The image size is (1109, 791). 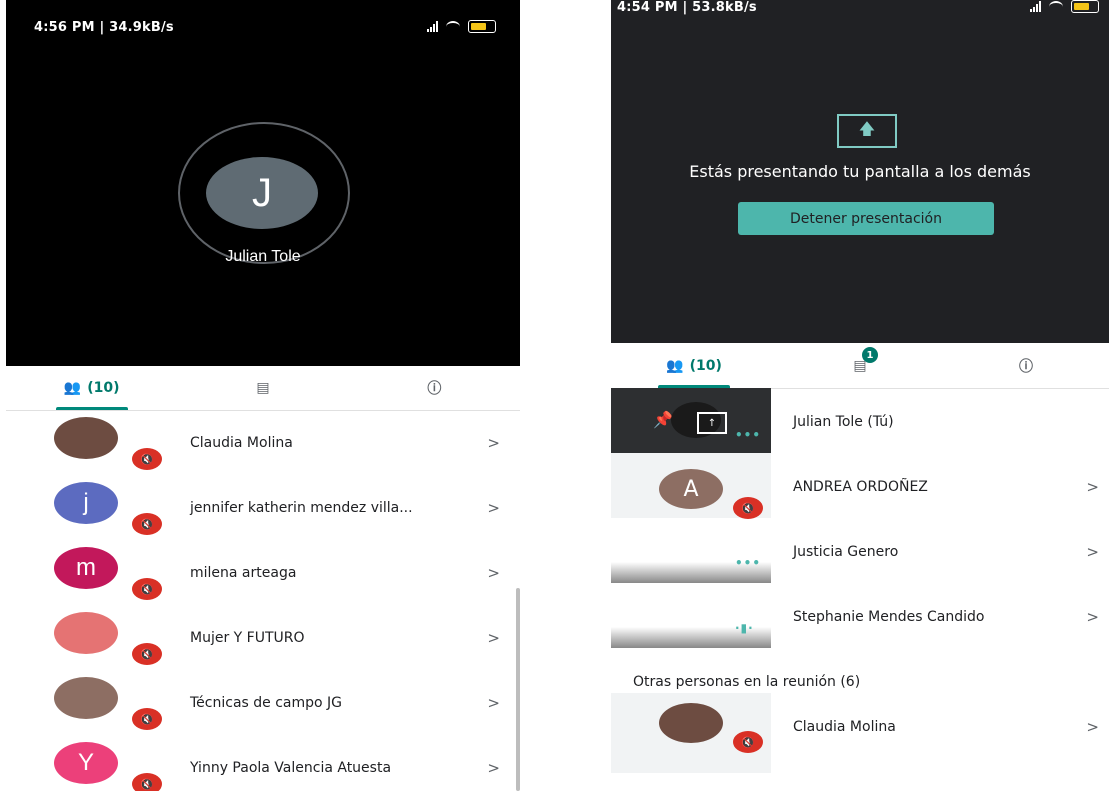 What do you see at coordinates (86, 763) in the screenshot?
I see `avatar: Y` at bounding box center [86, 763].